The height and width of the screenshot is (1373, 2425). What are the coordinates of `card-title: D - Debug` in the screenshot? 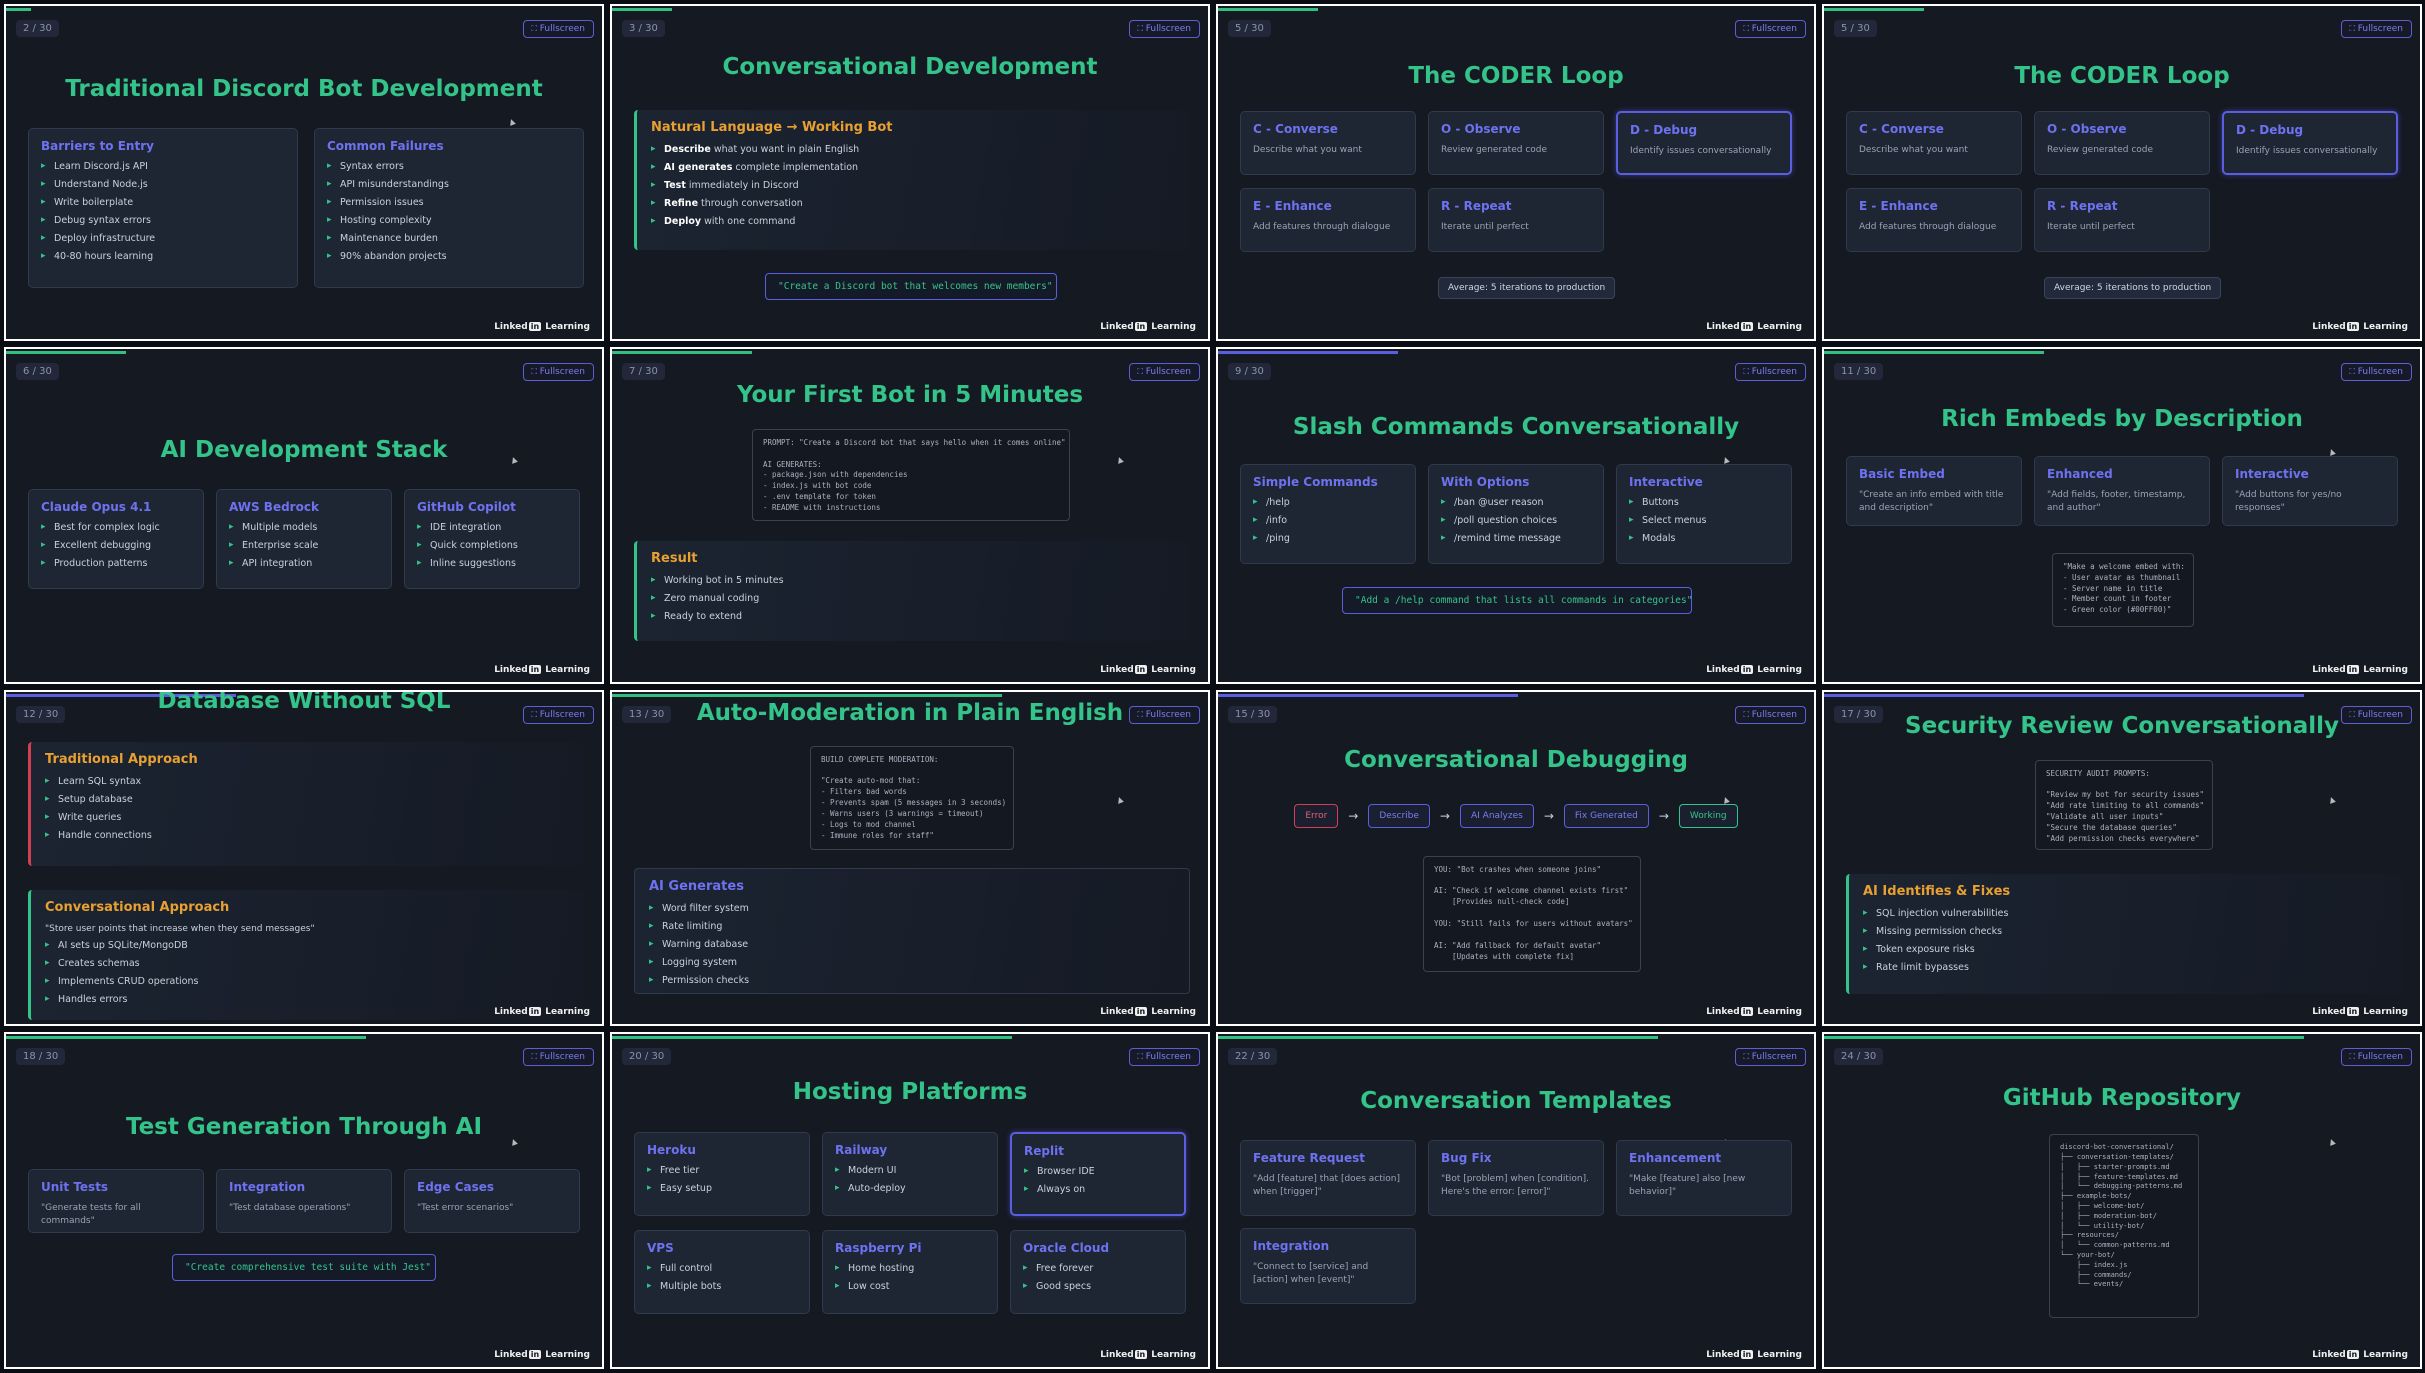 It's located at (1664, 130).